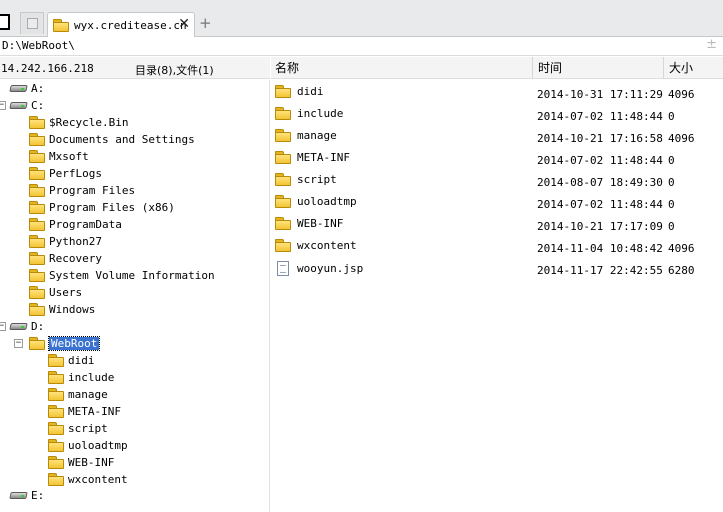  What do you see at coordinates (102, 207) in the screenshot?
I see `tree-item: Program Files (x86)` at bounding box center [102, 207].